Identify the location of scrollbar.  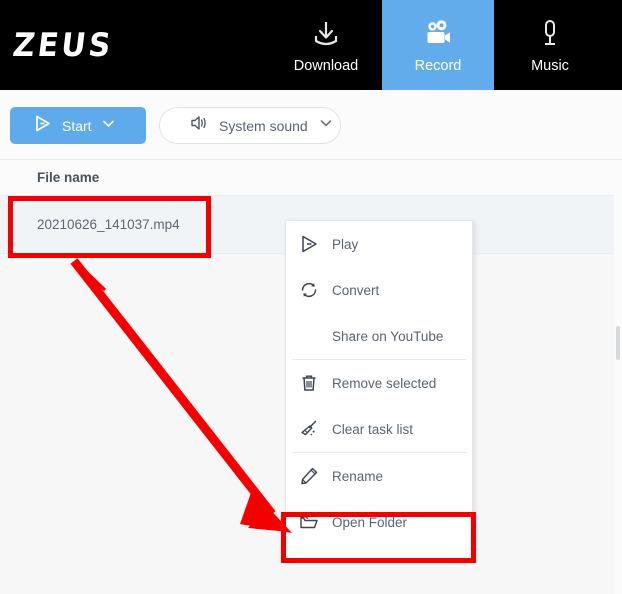
(618, 377).